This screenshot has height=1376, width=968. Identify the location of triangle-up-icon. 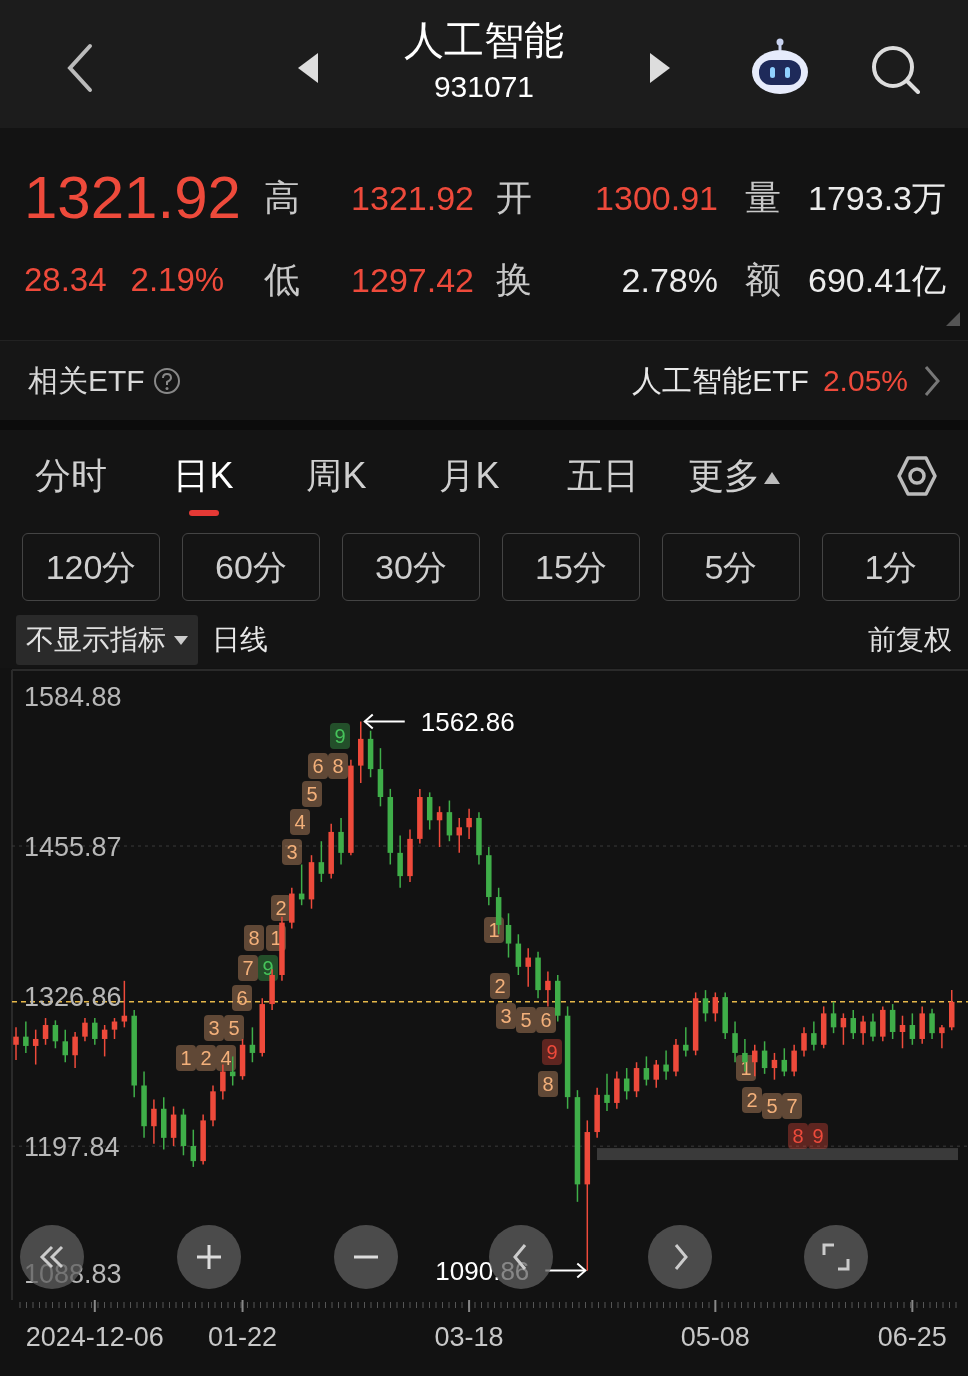
(772, 477).